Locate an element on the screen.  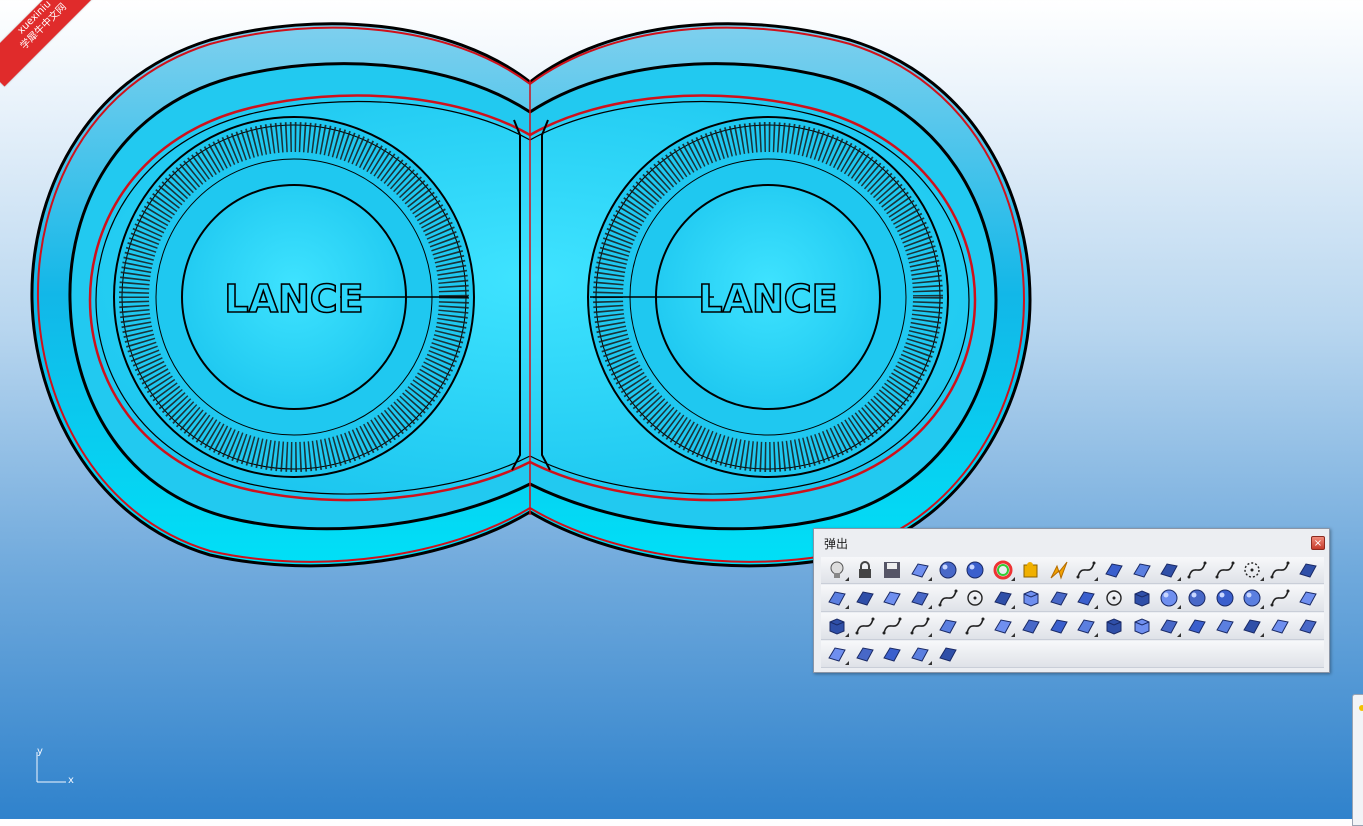
right-knob-text: LANCE is located at coordinates (767, 299).